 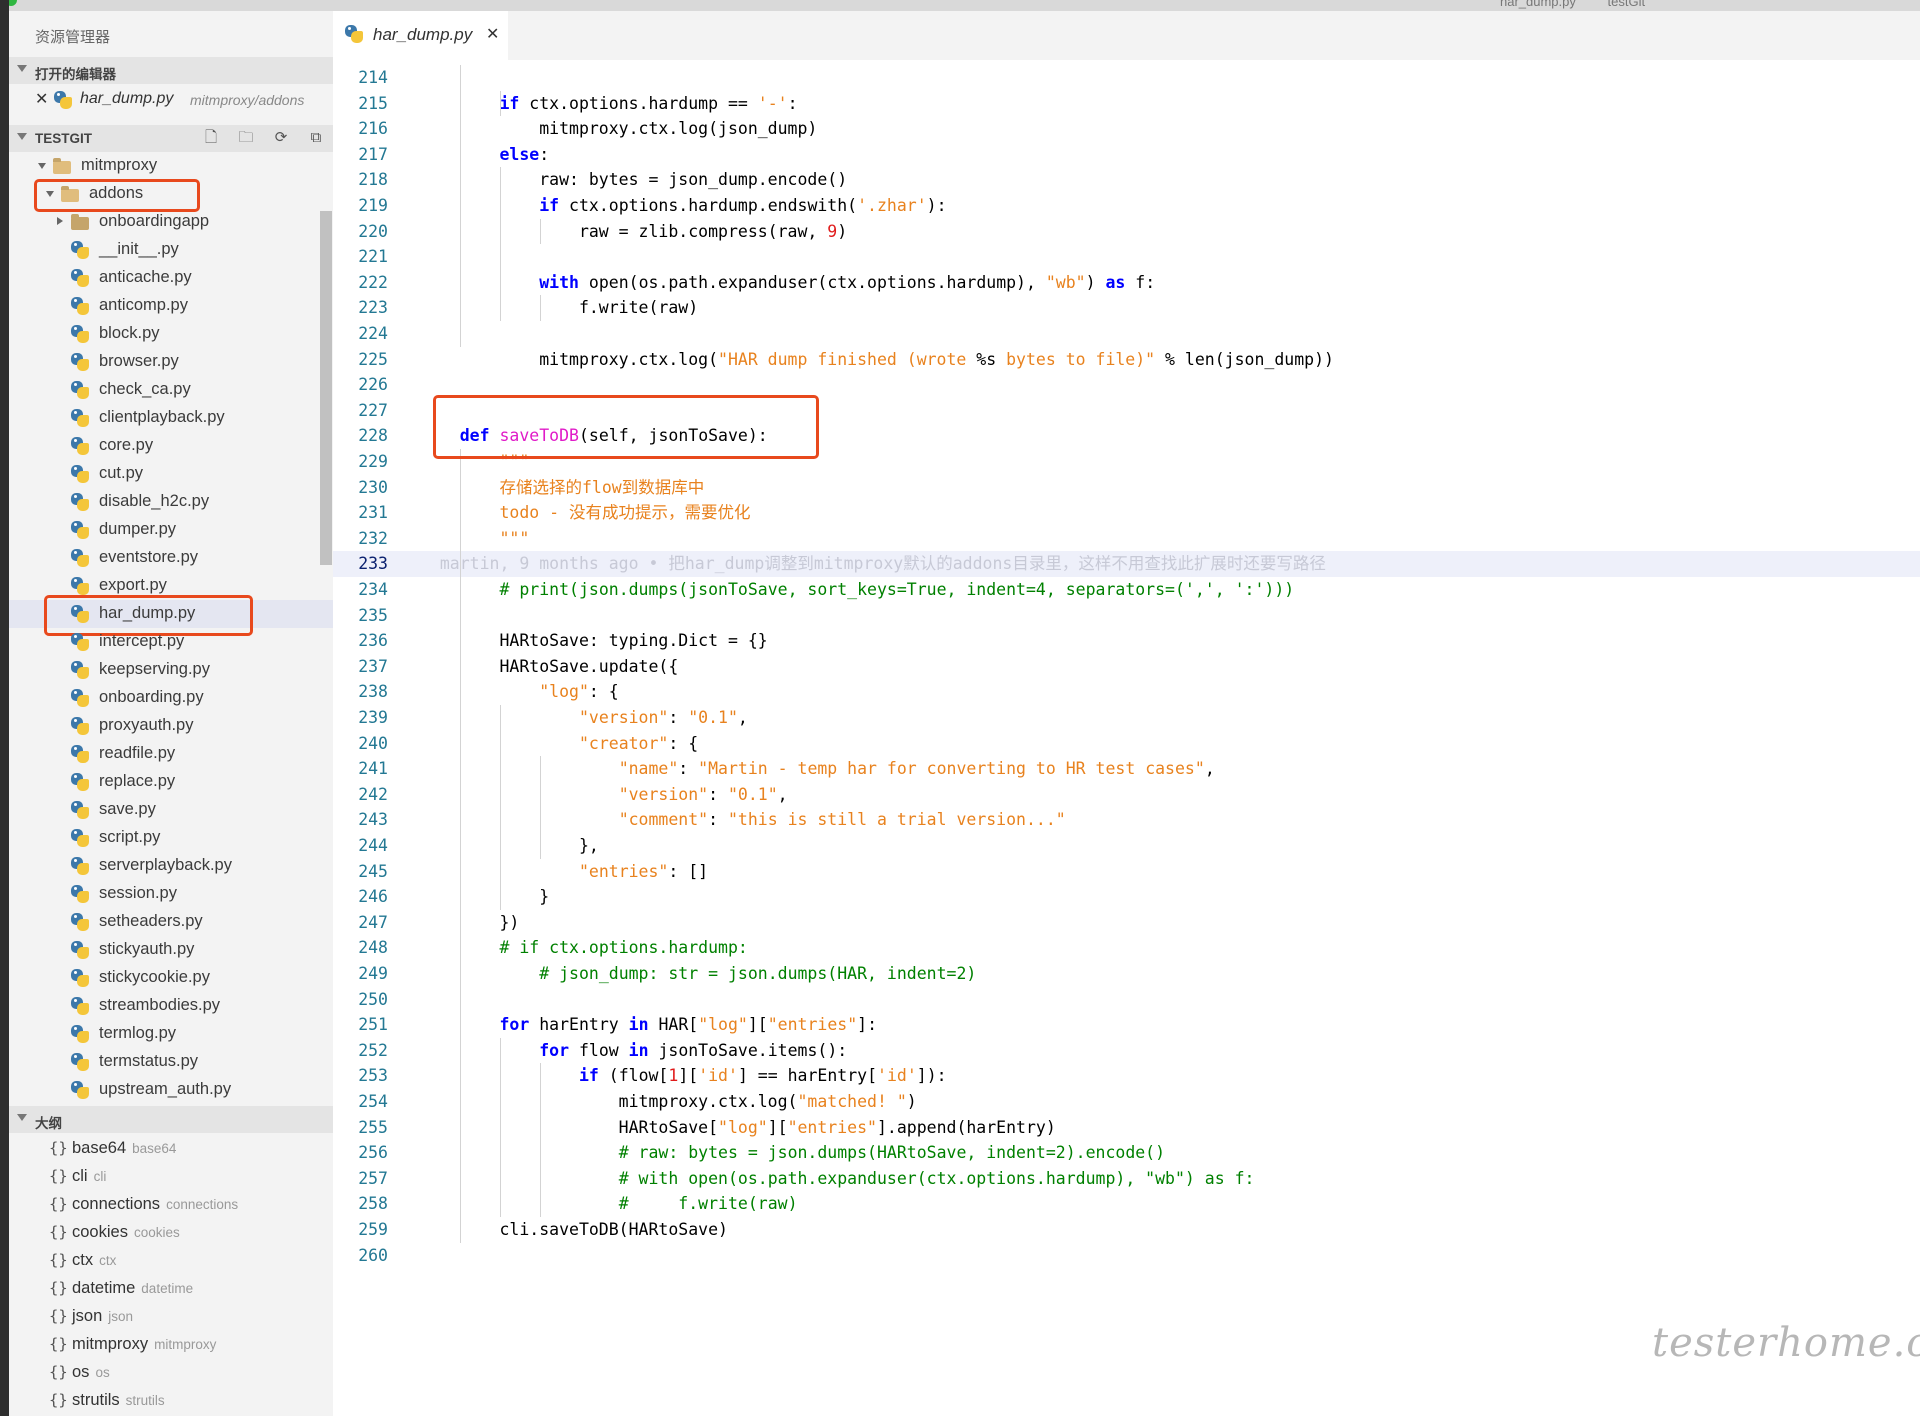 What do you see at coordinates (1126, 104) in the screenshot?
I see `code-line: 215 if ctx.options.hardump == '-':` at bounding box center [1126, 104].